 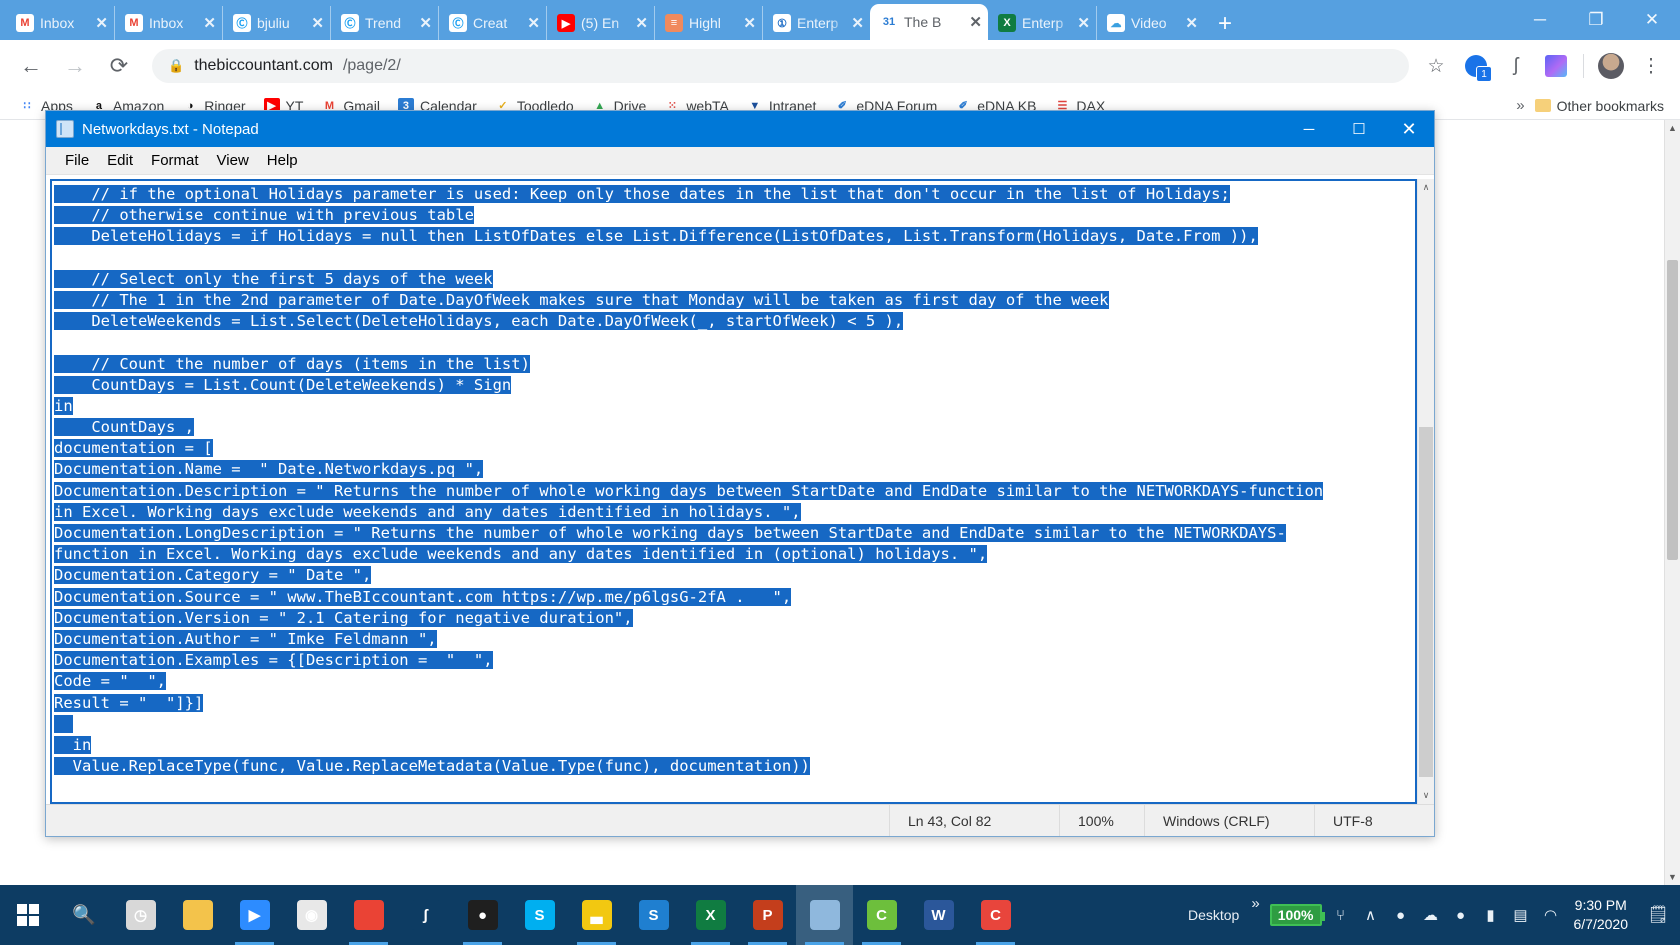 I want to click on back-button: ←, so click(x=31, y=66).